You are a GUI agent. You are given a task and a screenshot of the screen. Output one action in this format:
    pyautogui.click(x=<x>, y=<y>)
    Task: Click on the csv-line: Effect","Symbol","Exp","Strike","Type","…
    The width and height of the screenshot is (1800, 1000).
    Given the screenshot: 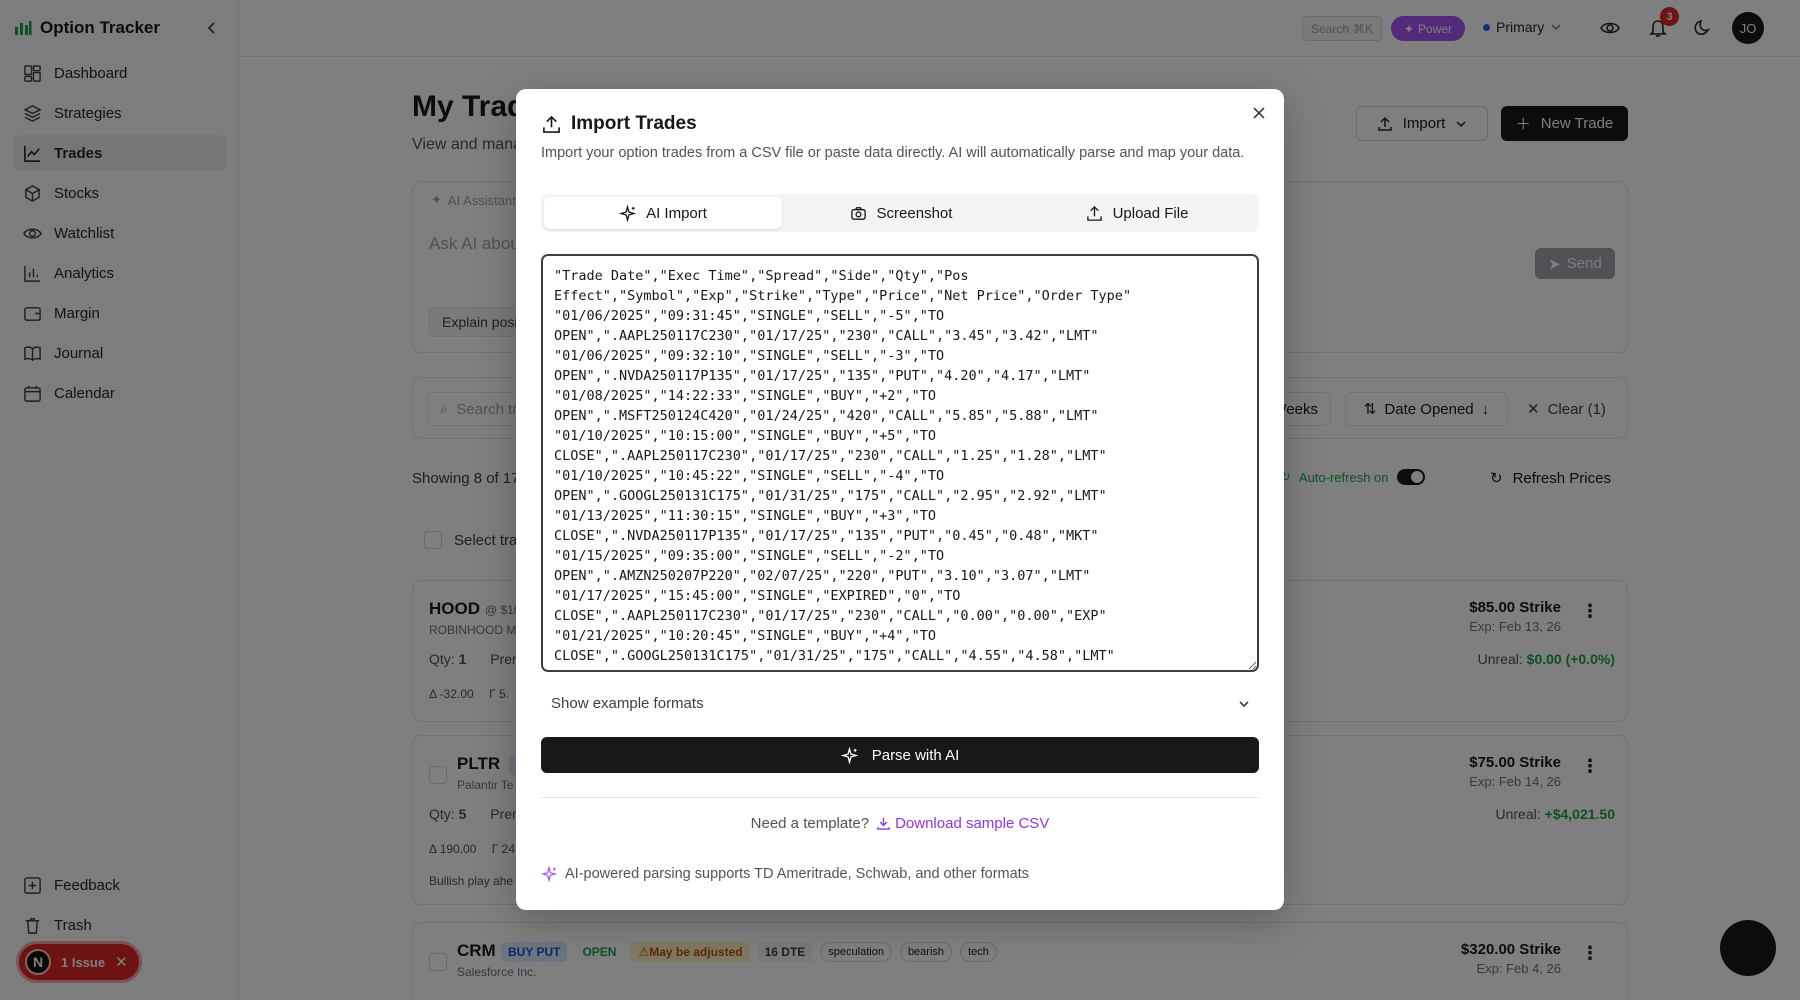 What is the action you would take?
    pyautogui.click(x=843, y=296)
    